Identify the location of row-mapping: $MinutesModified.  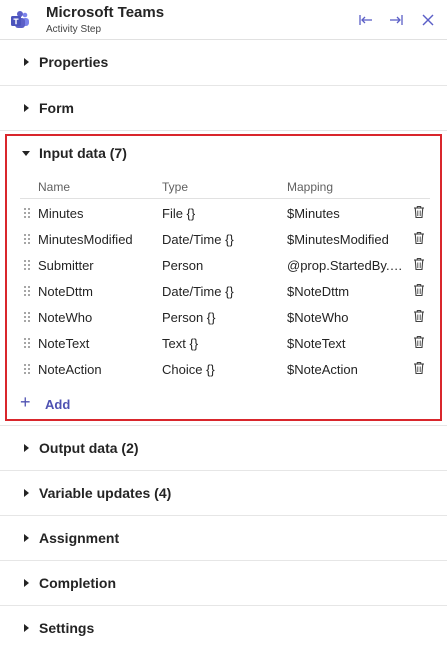
(338, 239).